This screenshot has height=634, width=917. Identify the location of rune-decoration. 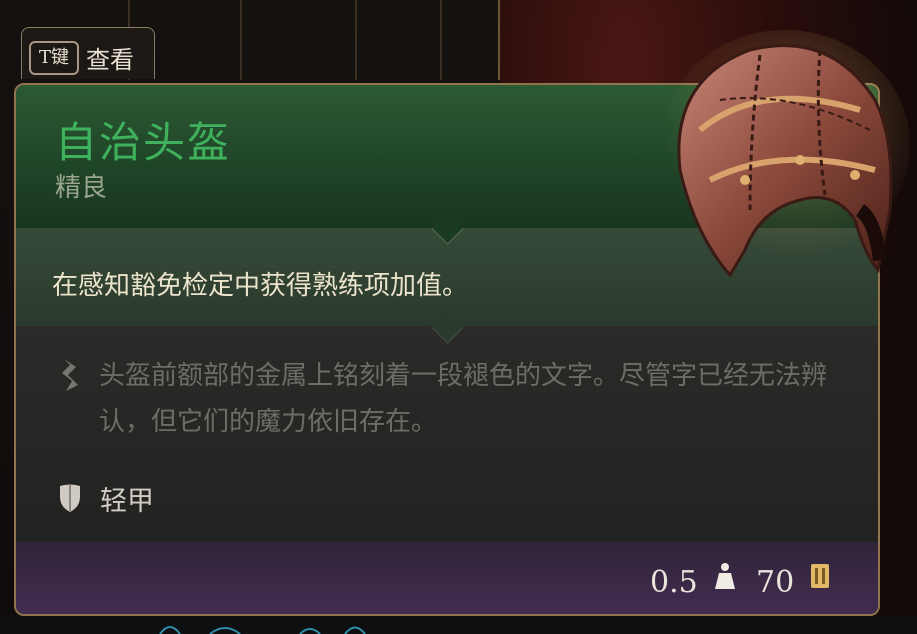
(262, 630).